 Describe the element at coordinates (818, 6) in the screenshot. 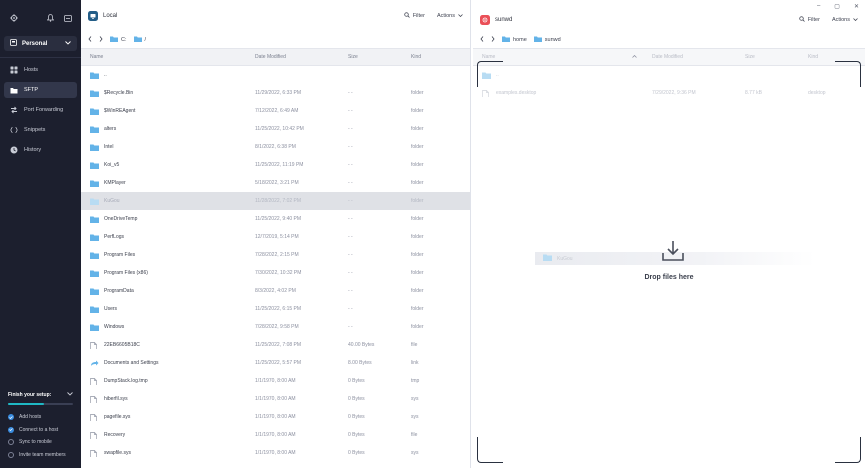

I see `minimize-icon: –` at that location.